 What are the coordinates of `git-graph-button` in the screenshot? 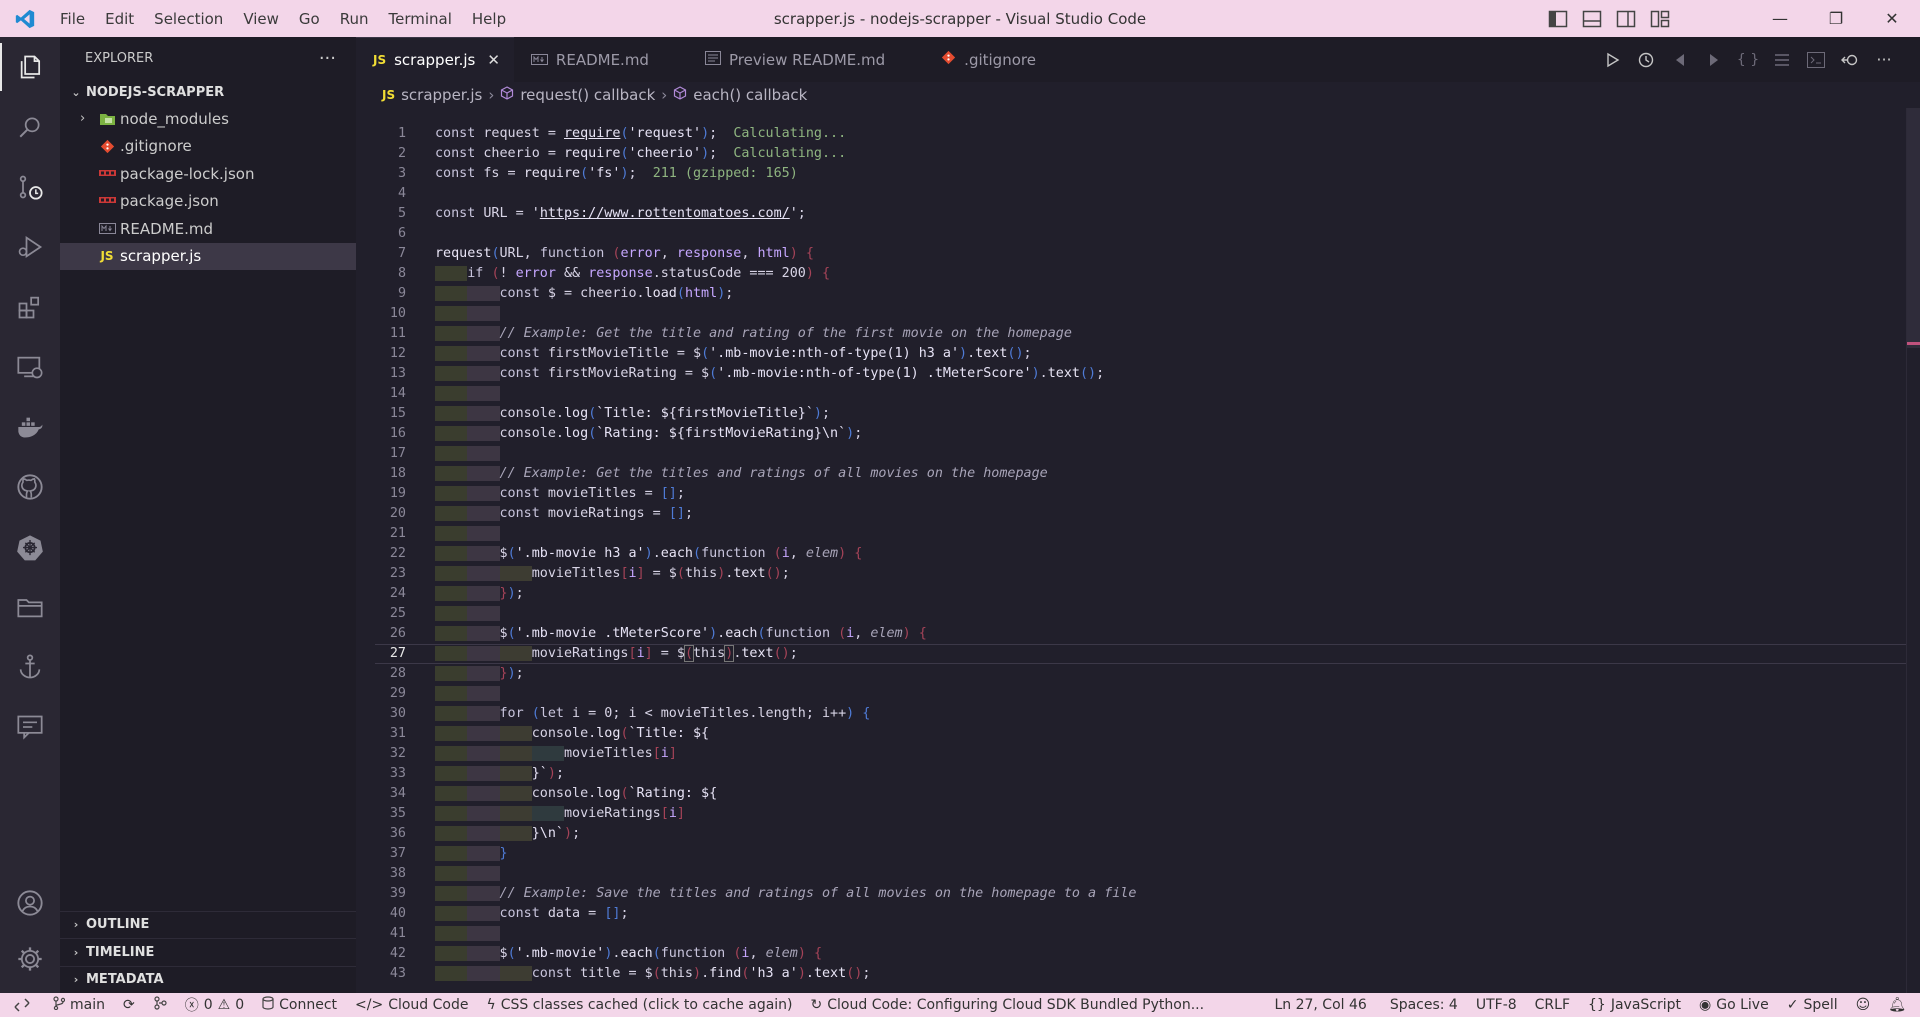 It's located at (160, 1005).